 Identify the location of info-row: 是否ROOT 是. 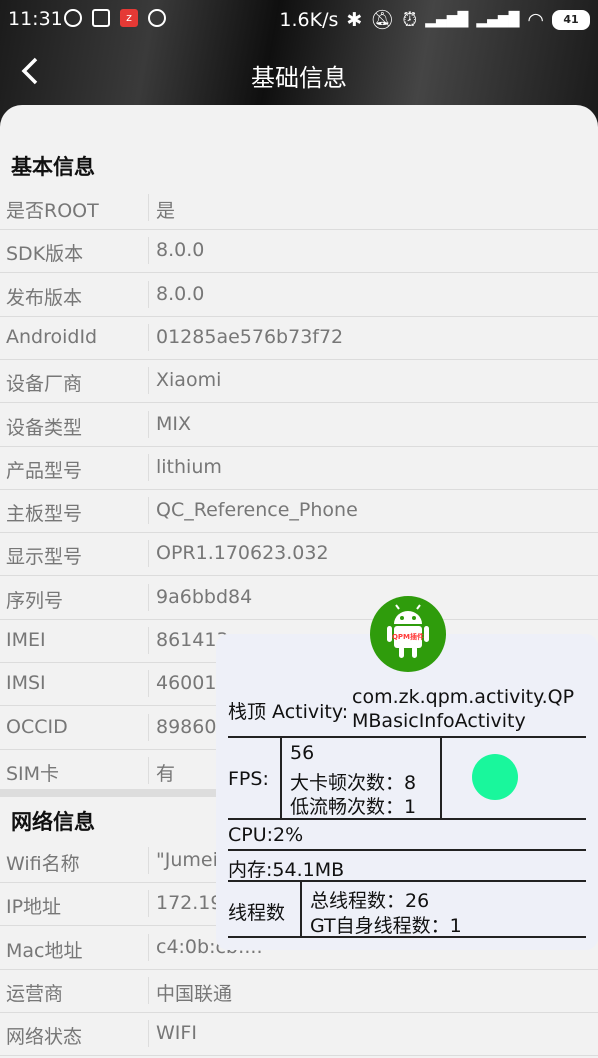
(299, 208).